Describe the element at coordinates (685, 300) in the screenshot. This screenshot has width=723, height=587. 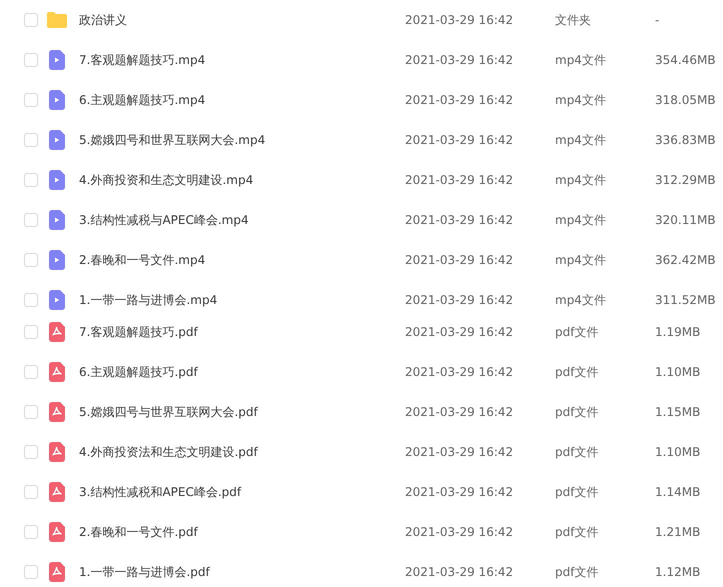
I see `file-size: 311.52MB` at that location.